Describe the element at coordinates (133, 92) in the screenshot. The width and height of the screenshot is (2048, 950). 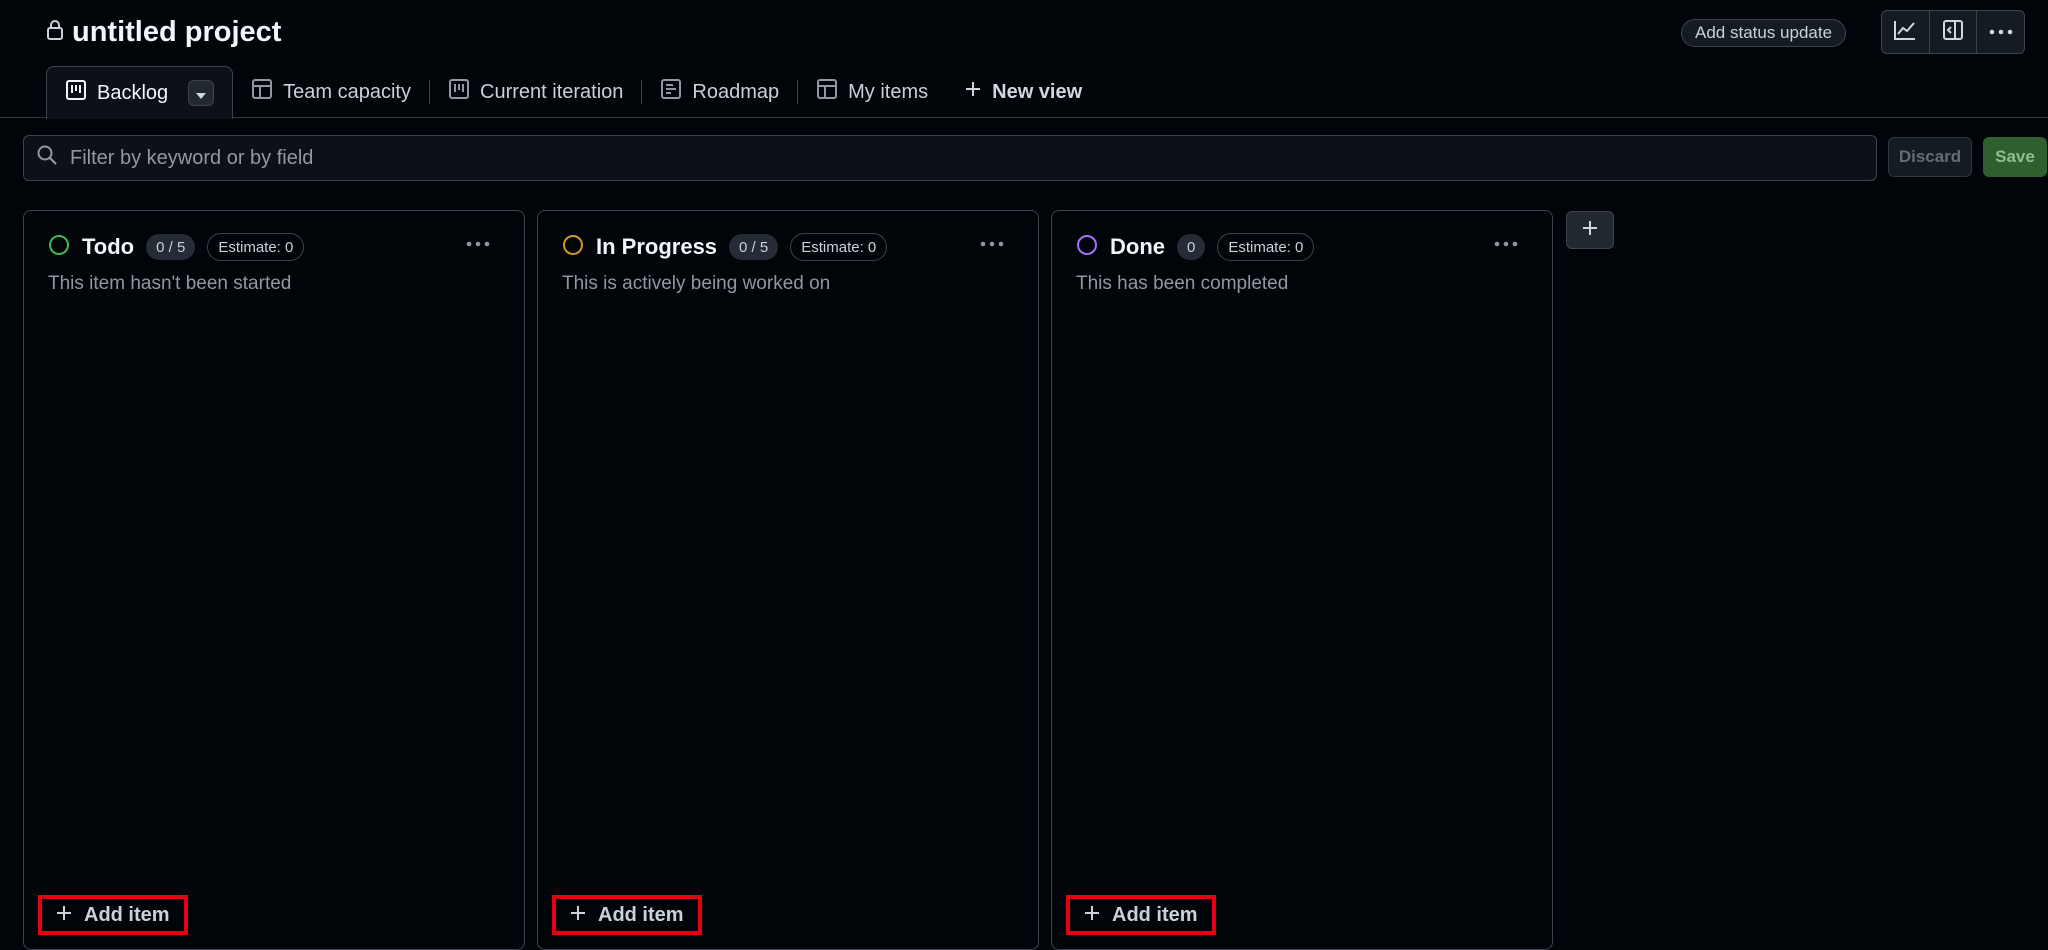
I see `tab-label: Backlog` at that location.